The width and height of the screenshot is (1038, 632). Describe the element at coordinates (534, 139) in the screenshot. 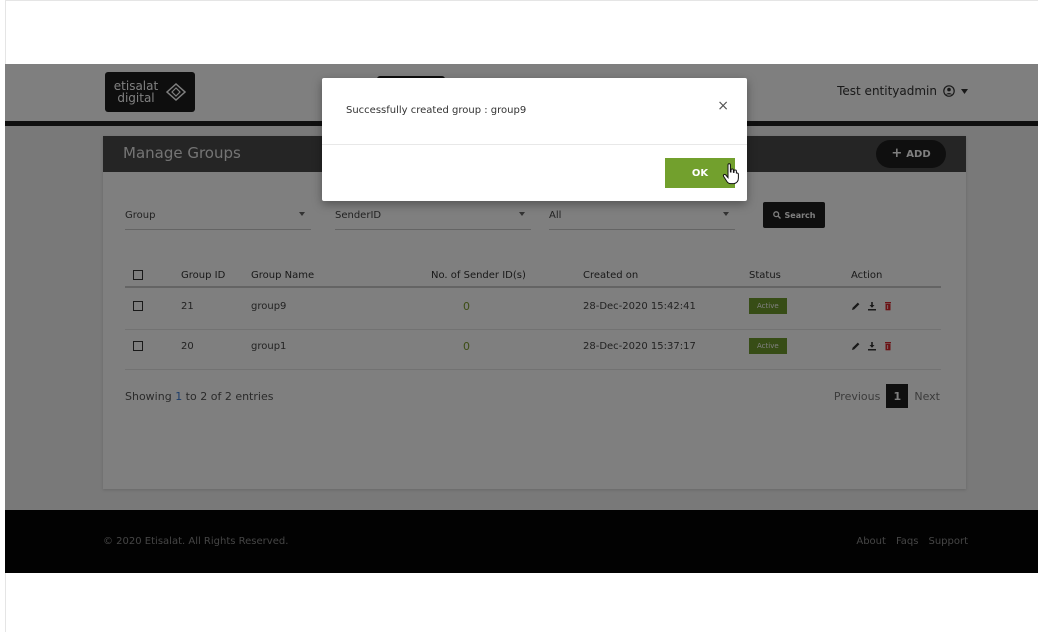

I see `success-dialog: Successfully created group : group9 × OK` at that location.